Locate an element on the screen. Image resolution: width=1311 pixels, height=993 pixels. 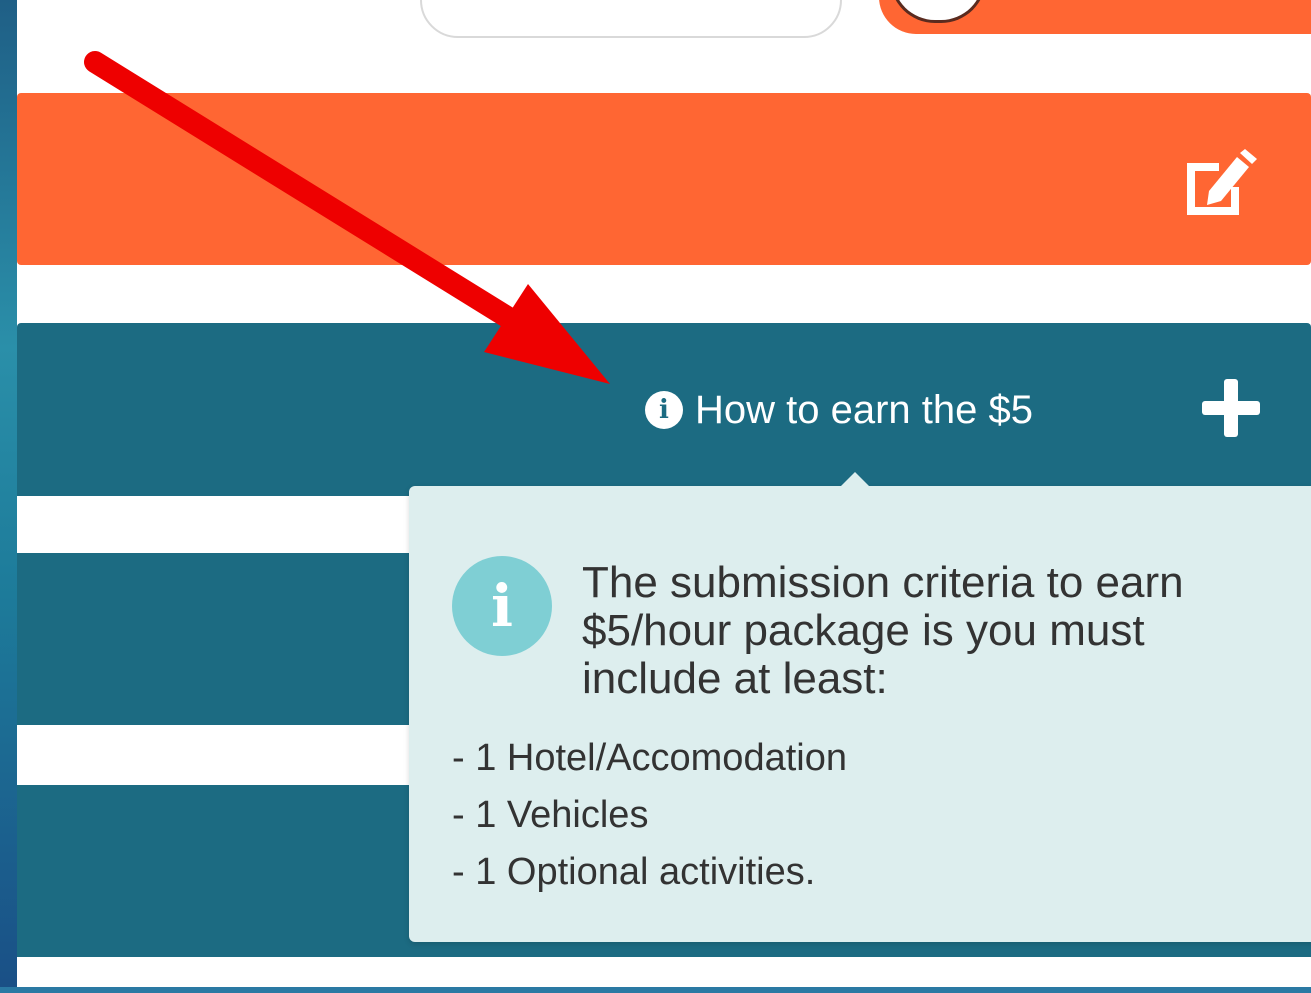
how-to-earn-link: i How to earn the $5 is located at coordinates (839, 410).